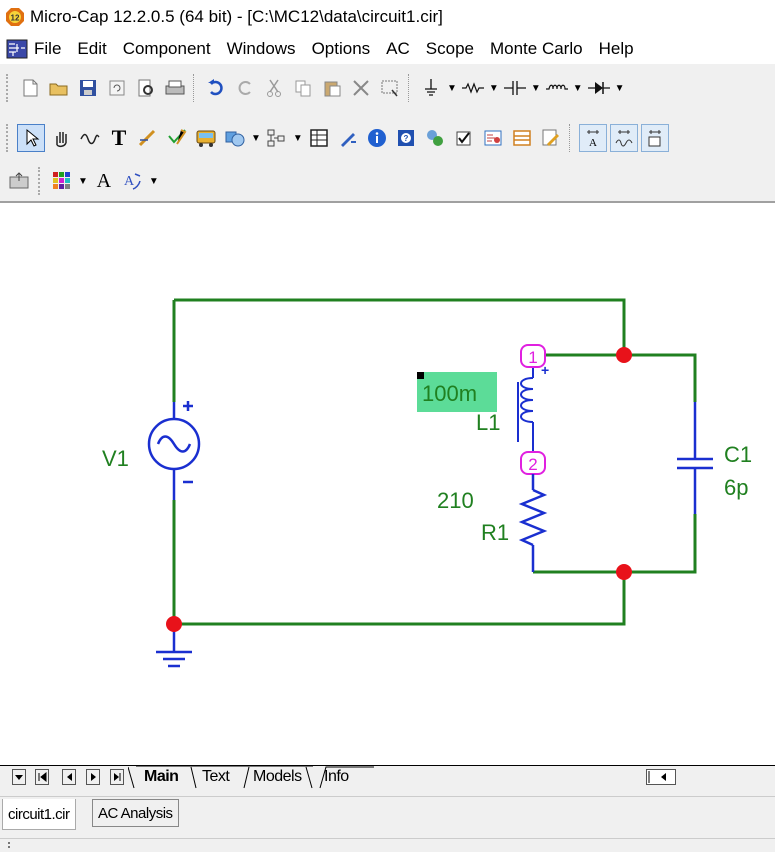  Describe the element at coordinates (303, 88) in the screenshot. I see `copy-icon` at that location.